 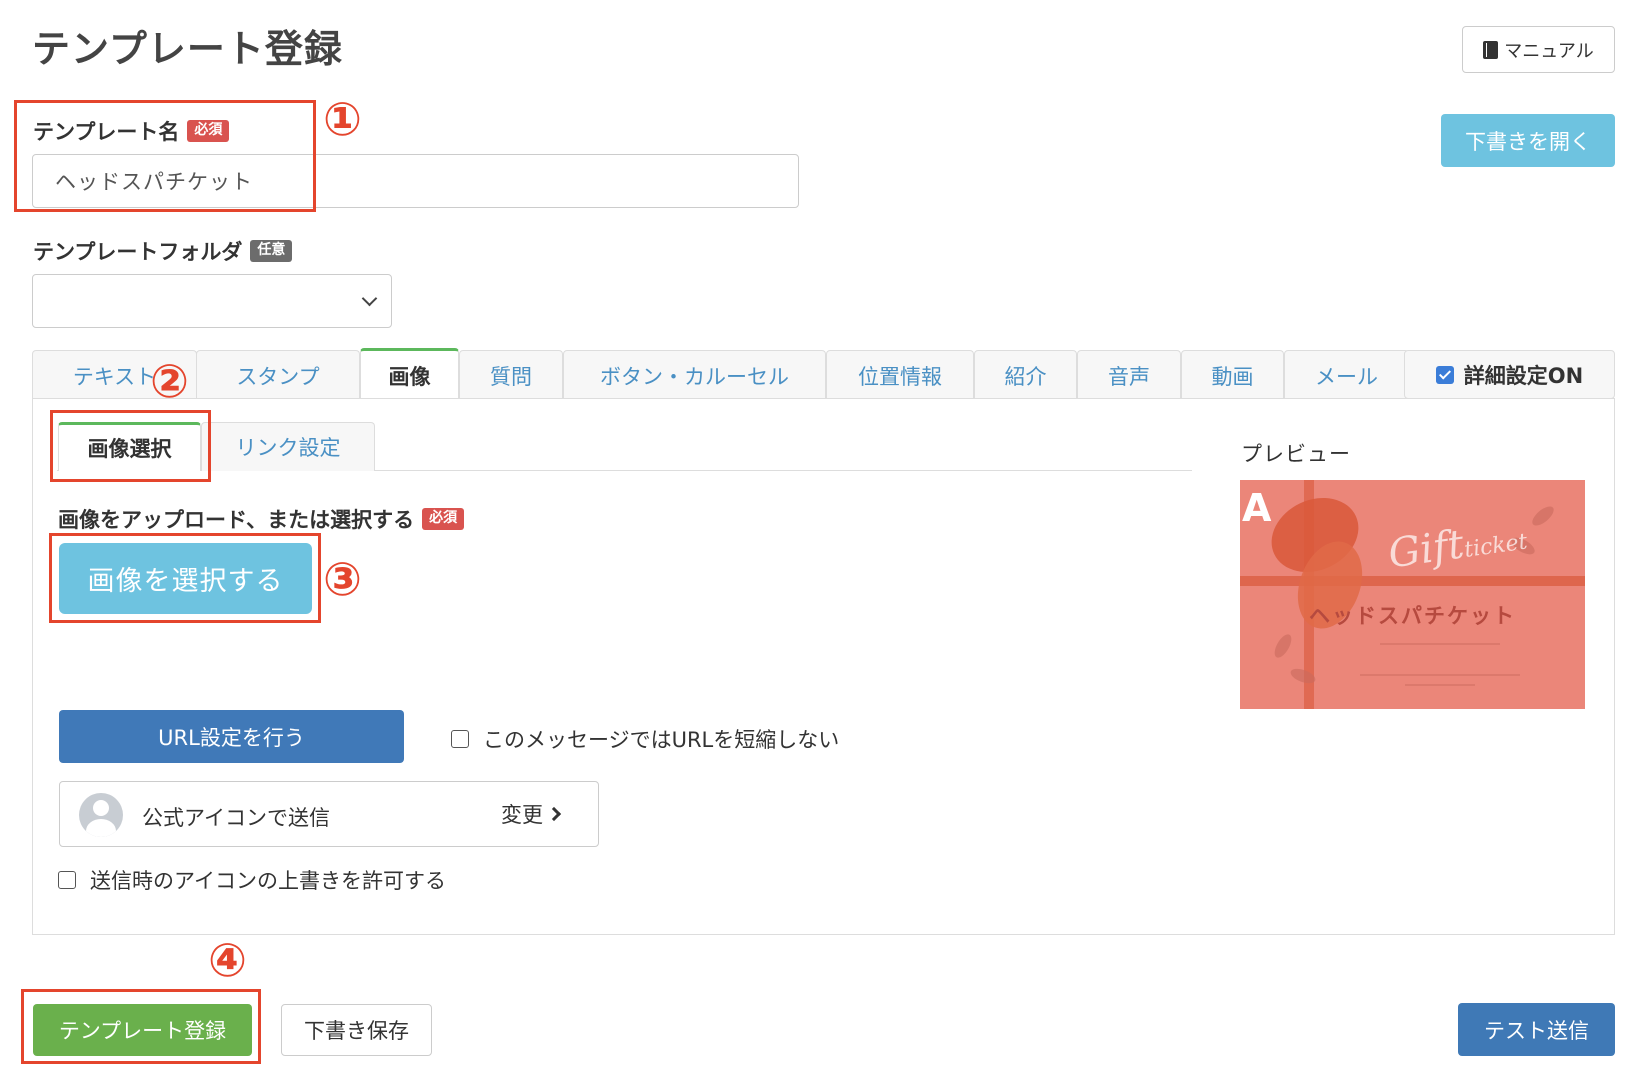 What do you see at coordinates (1523, 375) in the screenshot?
I see `detail-settings-label: 詳細設定ON` at bounding box center [1523, 375].